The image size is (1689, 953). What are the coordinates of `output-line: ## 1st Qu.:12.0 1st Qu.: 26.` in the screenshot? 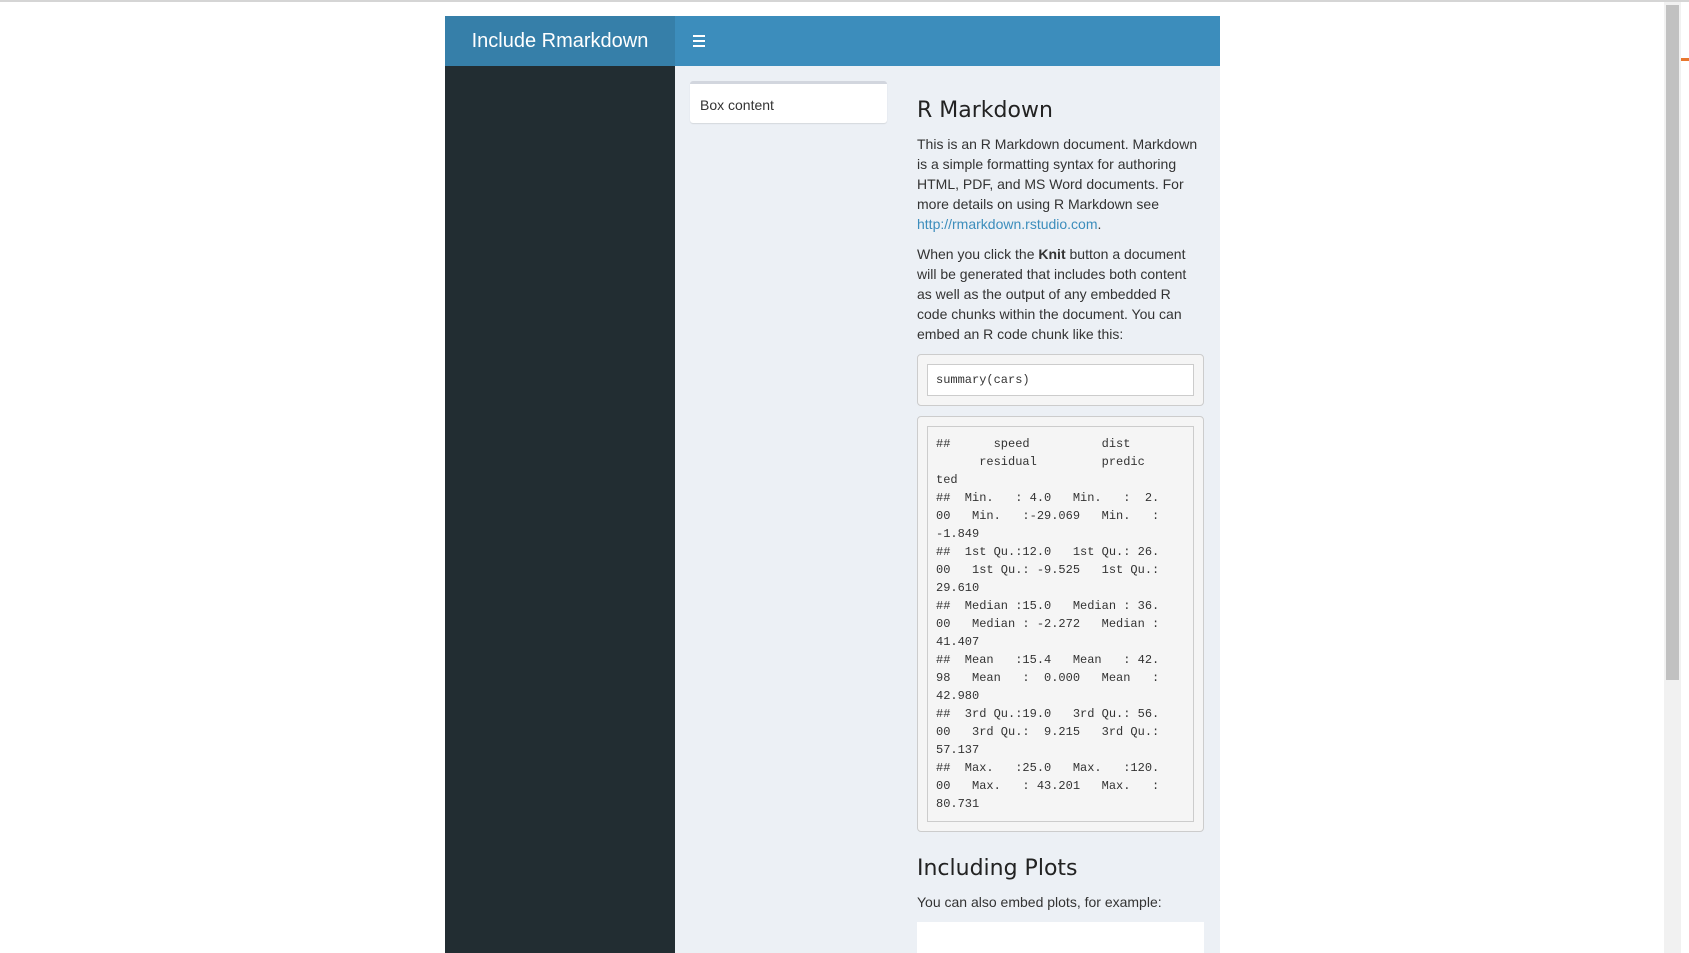 It's located at (1048, 552).